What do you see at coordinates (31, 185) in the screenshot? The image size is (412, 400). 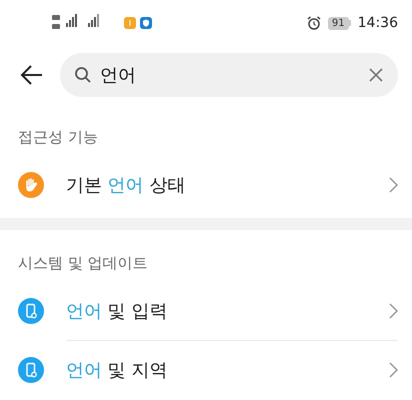 I see `hand-icon` at bounding box center [31, 185].